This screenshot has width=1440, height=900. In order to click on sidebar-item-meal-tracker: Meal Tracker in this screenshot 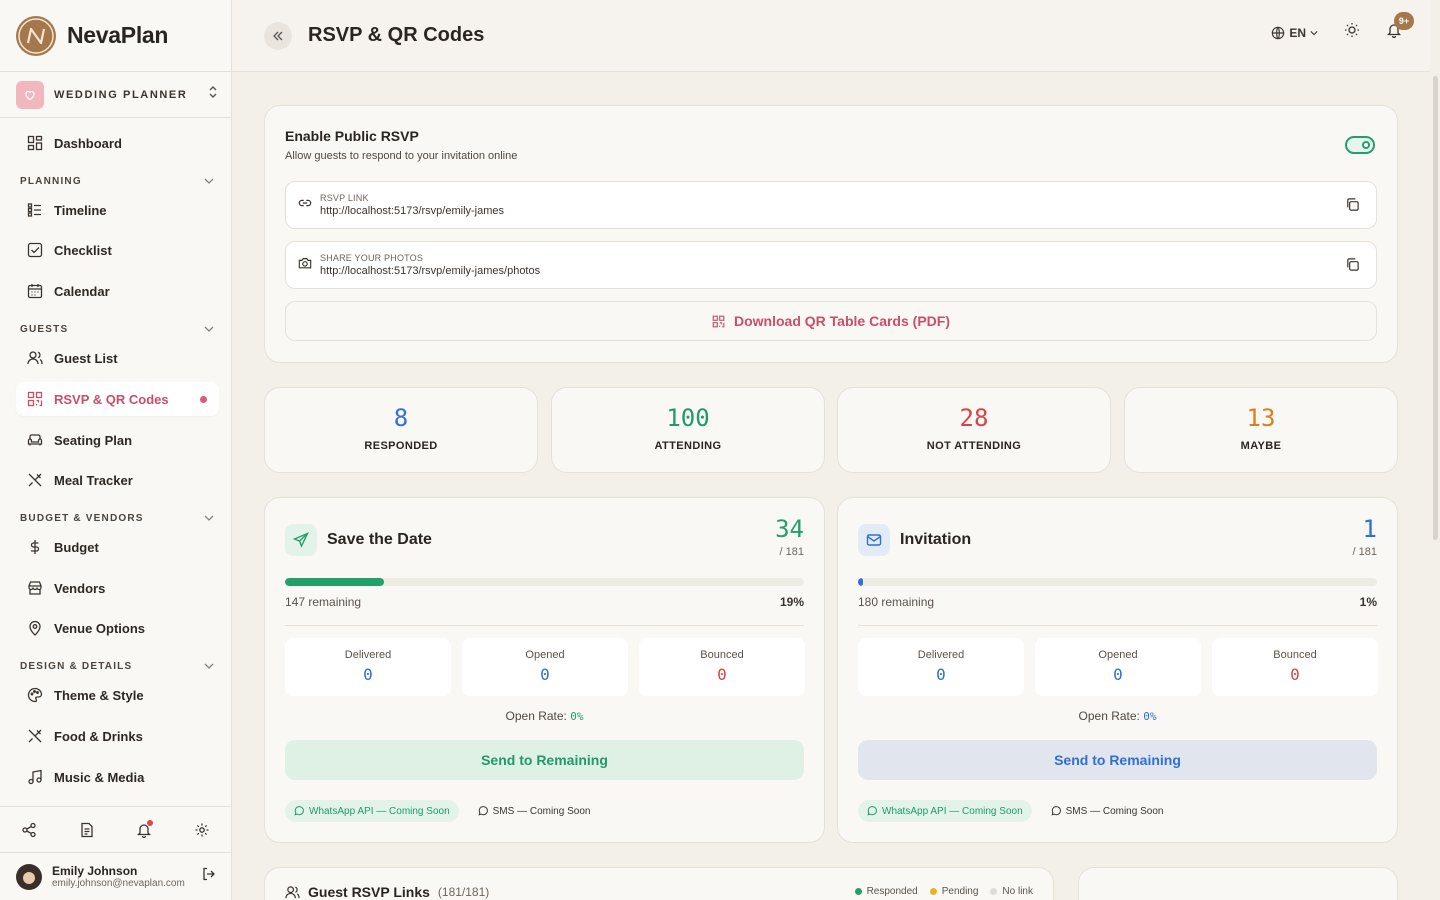, I will do `click(117, 480)`.